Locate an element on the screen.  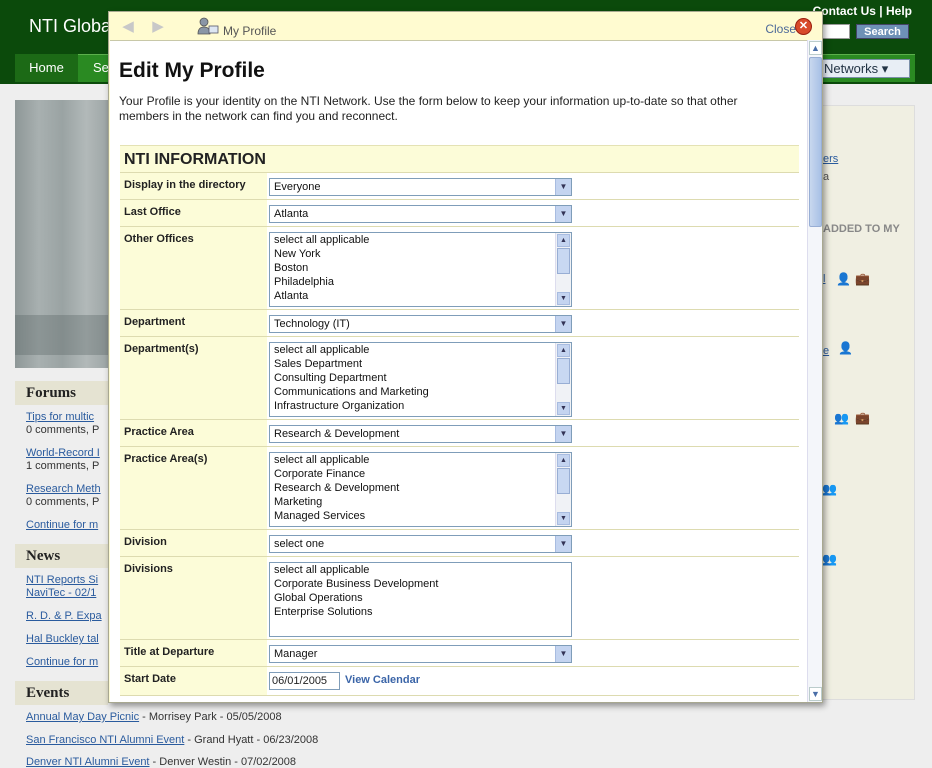
form-row-department: Department Technology (IT) ▼ is located at coordinates (459, 322).